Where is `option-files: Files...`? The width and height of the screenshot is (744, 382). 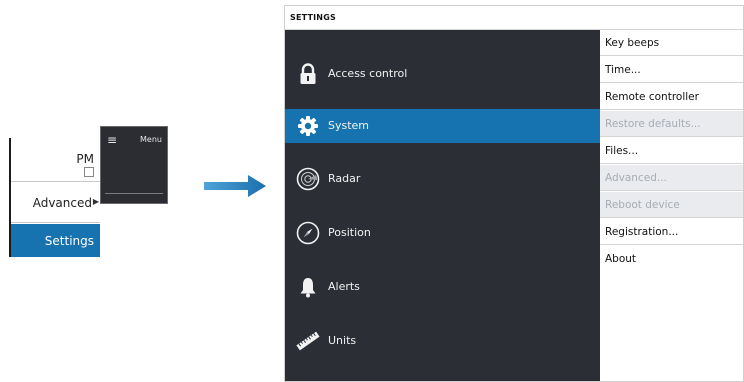 option-files: Files... is located at coordinates (671, 151).